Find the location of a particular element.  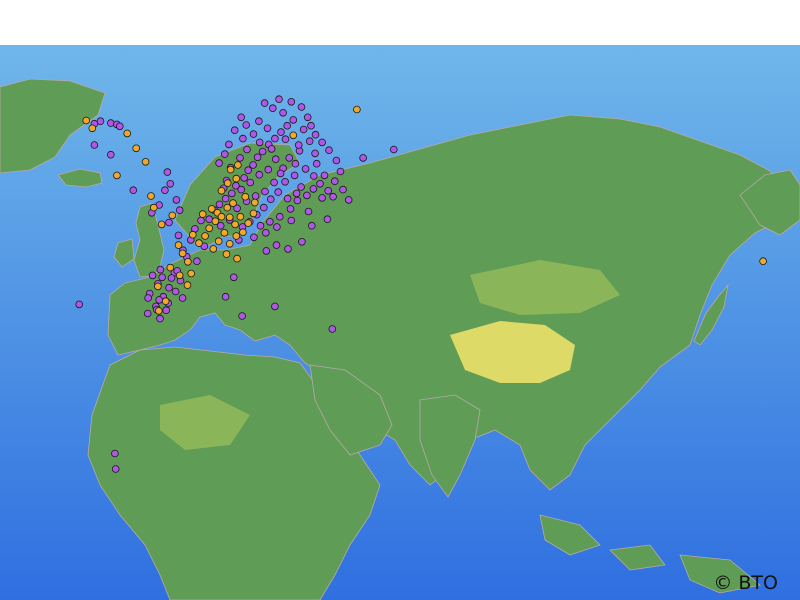

top-margin is located at coordinates (400, 22).